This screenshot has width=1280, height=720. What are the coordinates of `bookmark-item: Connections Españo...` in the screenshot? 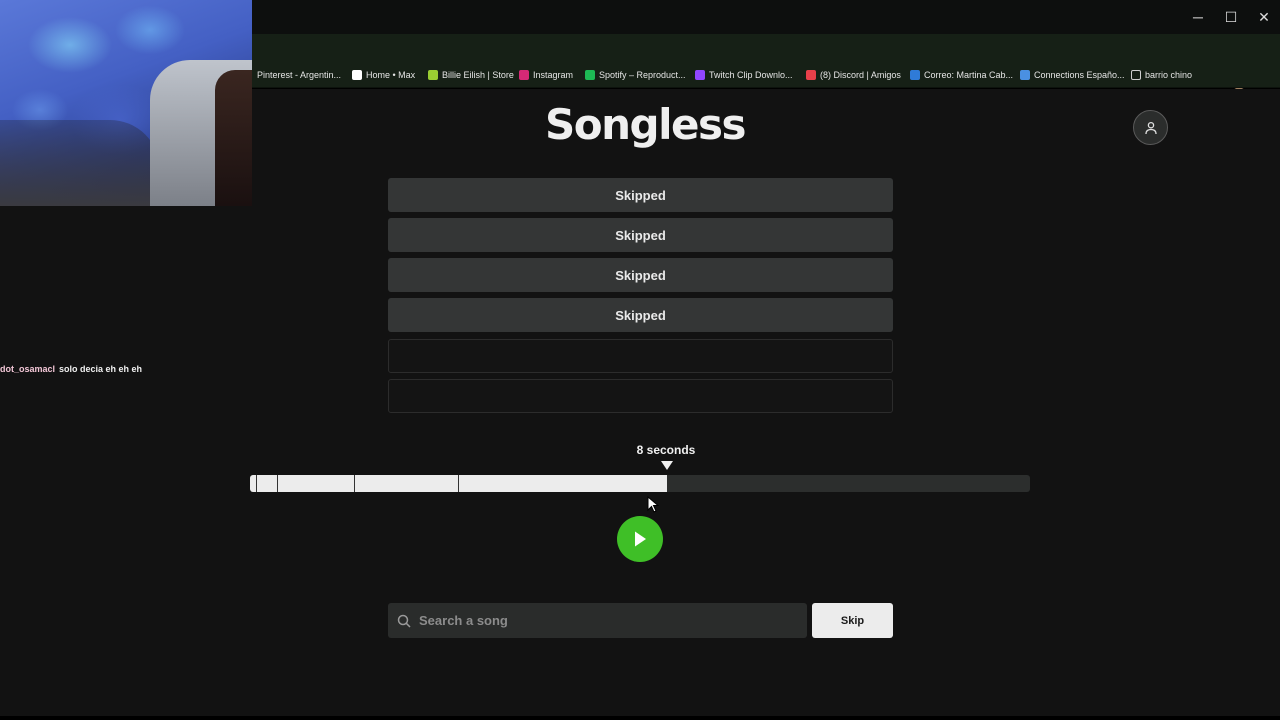 It's located at (1072, 75).